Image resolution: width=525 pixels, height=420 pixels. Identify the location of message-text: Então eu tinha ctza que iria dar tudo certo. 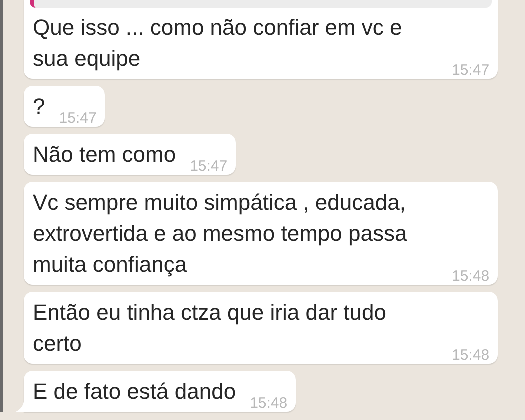
(210, 328).